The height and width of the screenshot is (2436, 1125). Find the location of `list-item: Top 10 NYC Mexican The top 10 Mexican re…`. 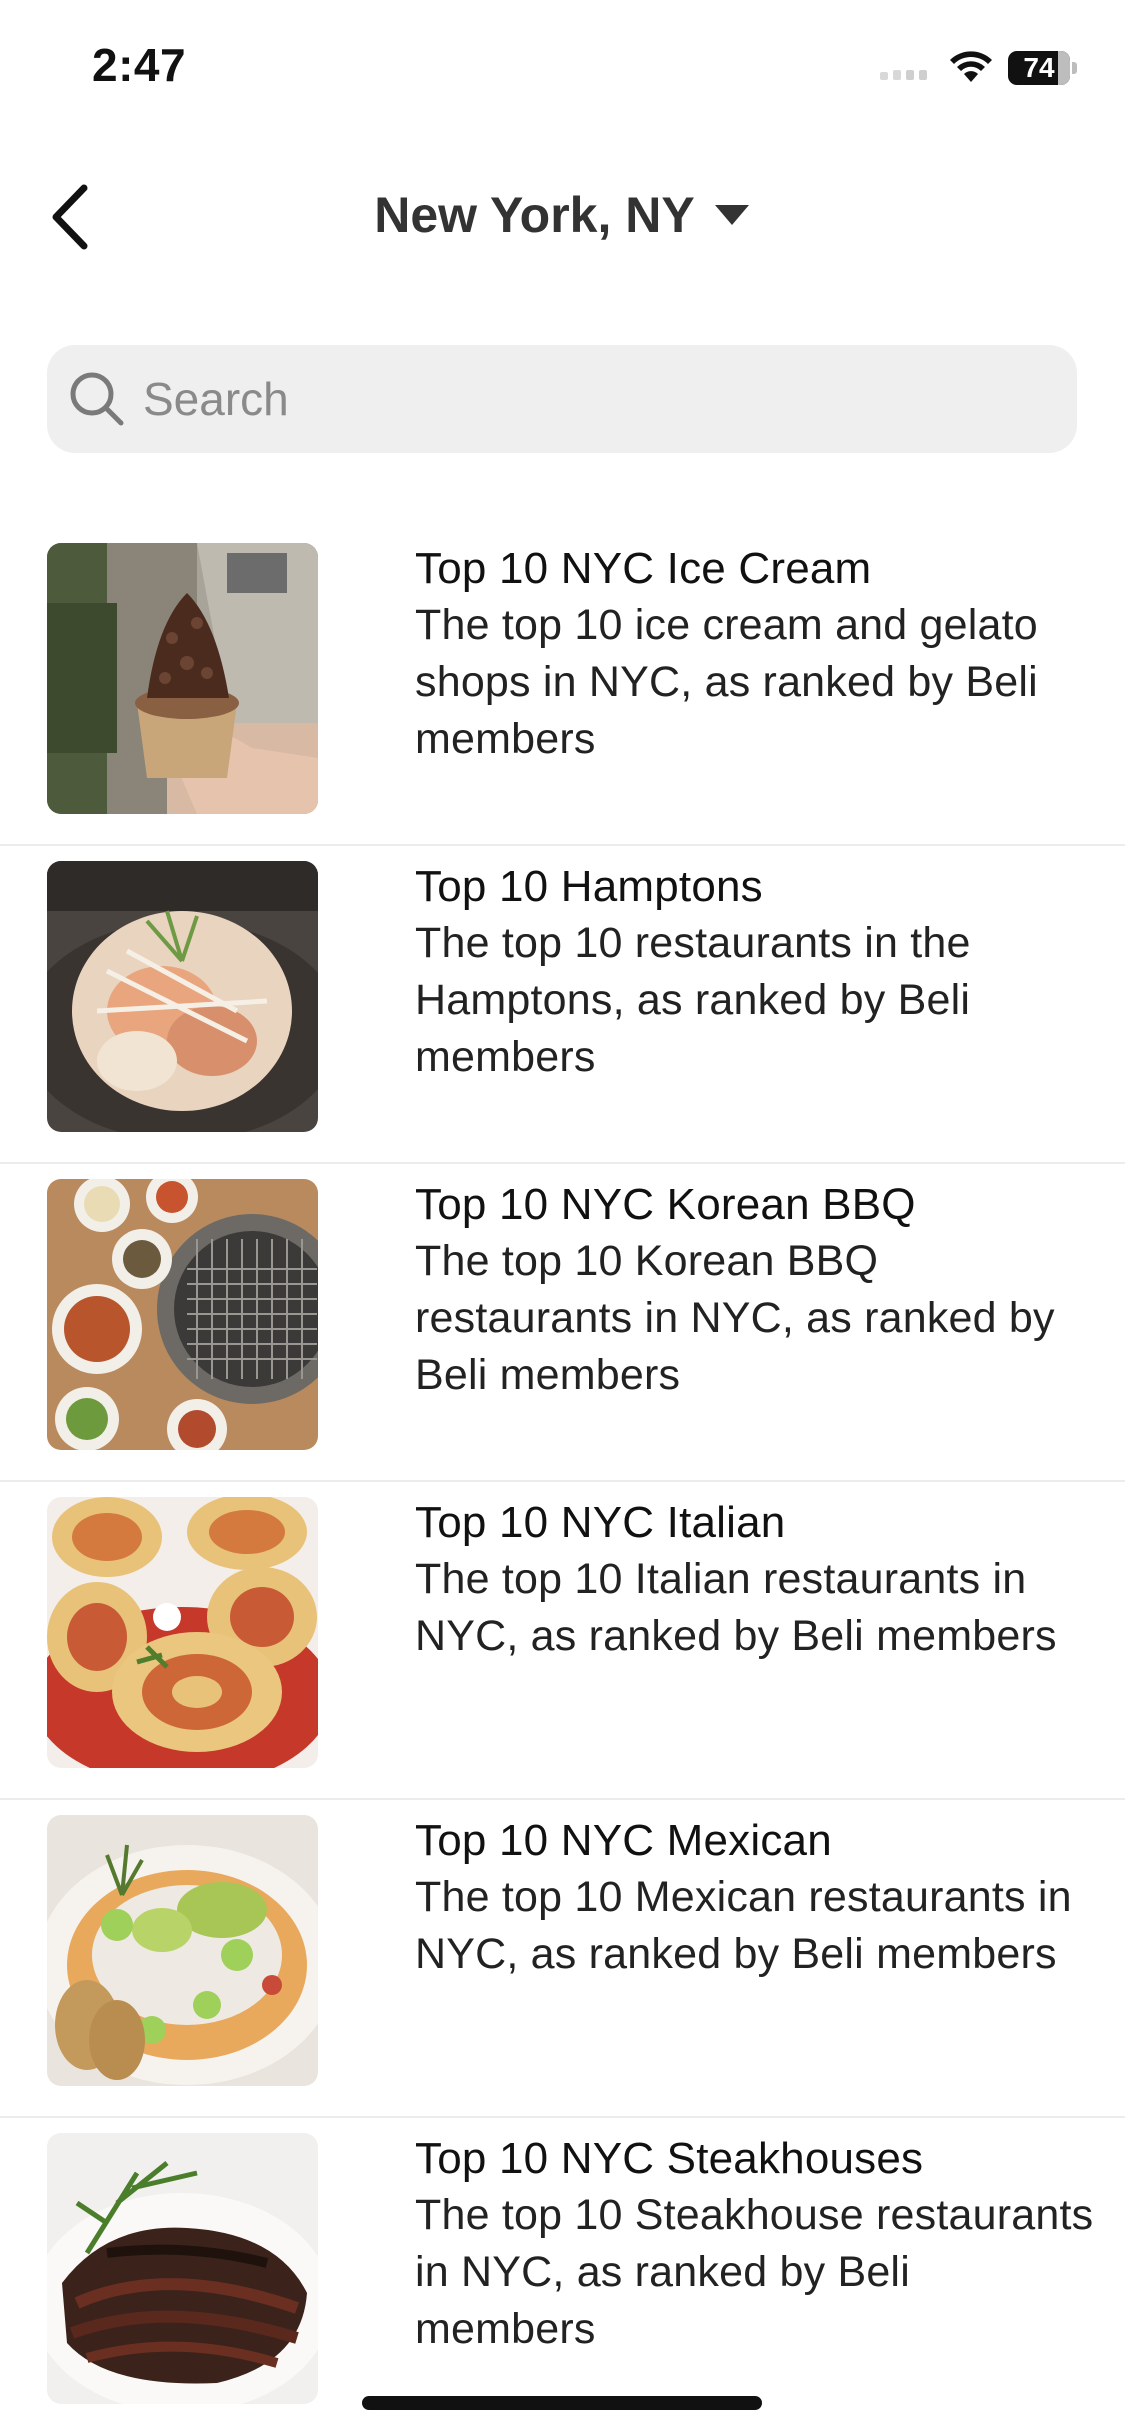

list-item: Top 10 NYC Mexican The top 10 Mexican re… is located at coordinates (562, 1959).